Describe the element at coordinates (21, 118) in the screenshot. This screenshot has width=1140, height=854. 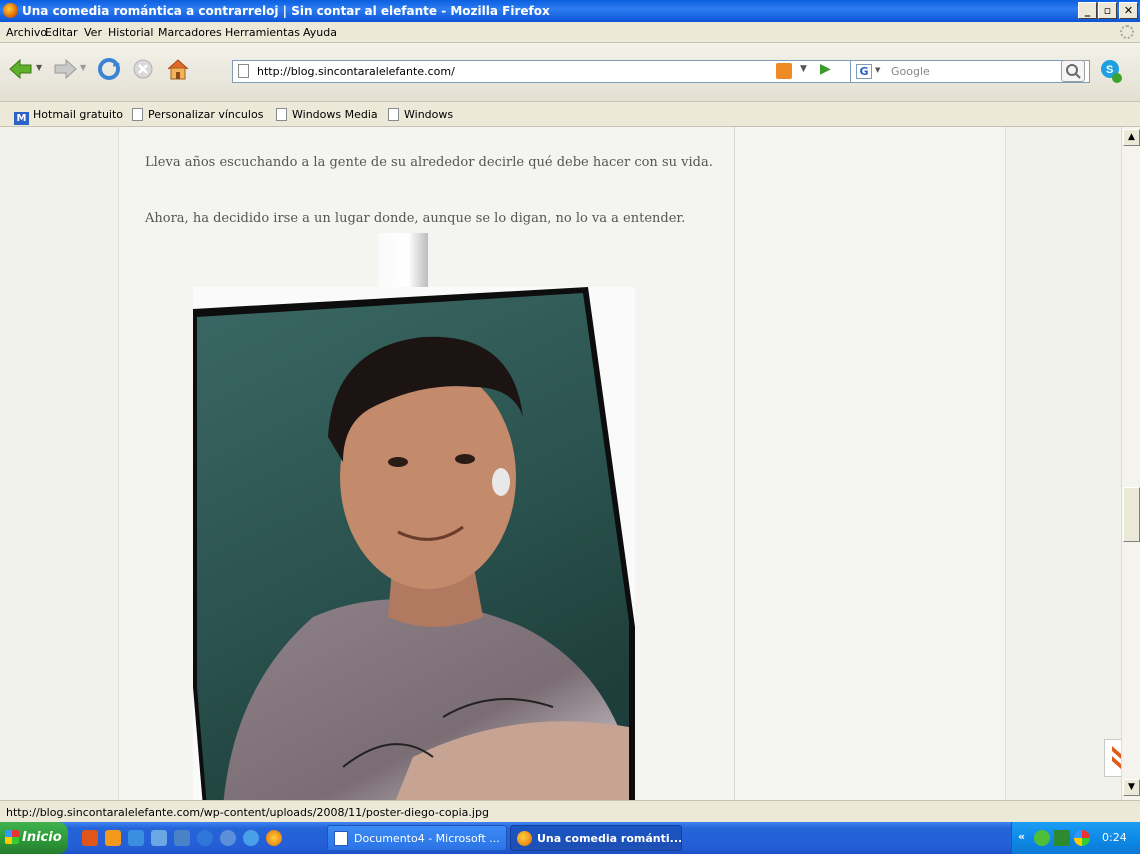
I see `msn-icon: M` at that location.